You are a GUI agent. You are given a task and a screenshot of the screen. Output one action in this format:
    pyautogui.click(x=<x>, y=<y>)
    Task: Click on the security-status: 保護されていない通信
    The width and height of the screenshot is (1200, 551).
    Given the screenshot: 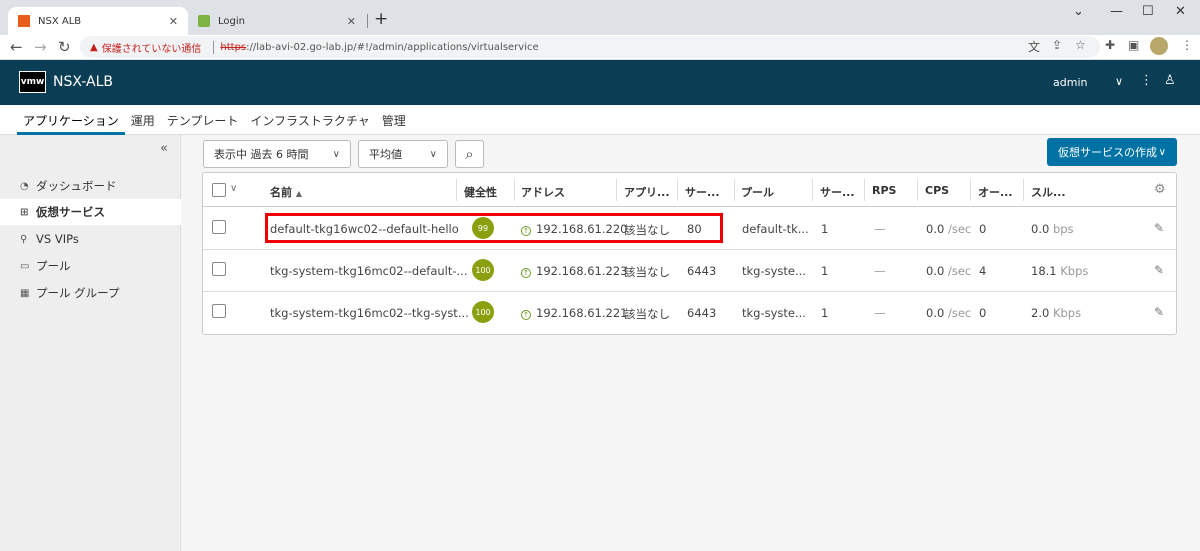 What is the action you would take?
    pyautogui.click(x=152, y=47)
    